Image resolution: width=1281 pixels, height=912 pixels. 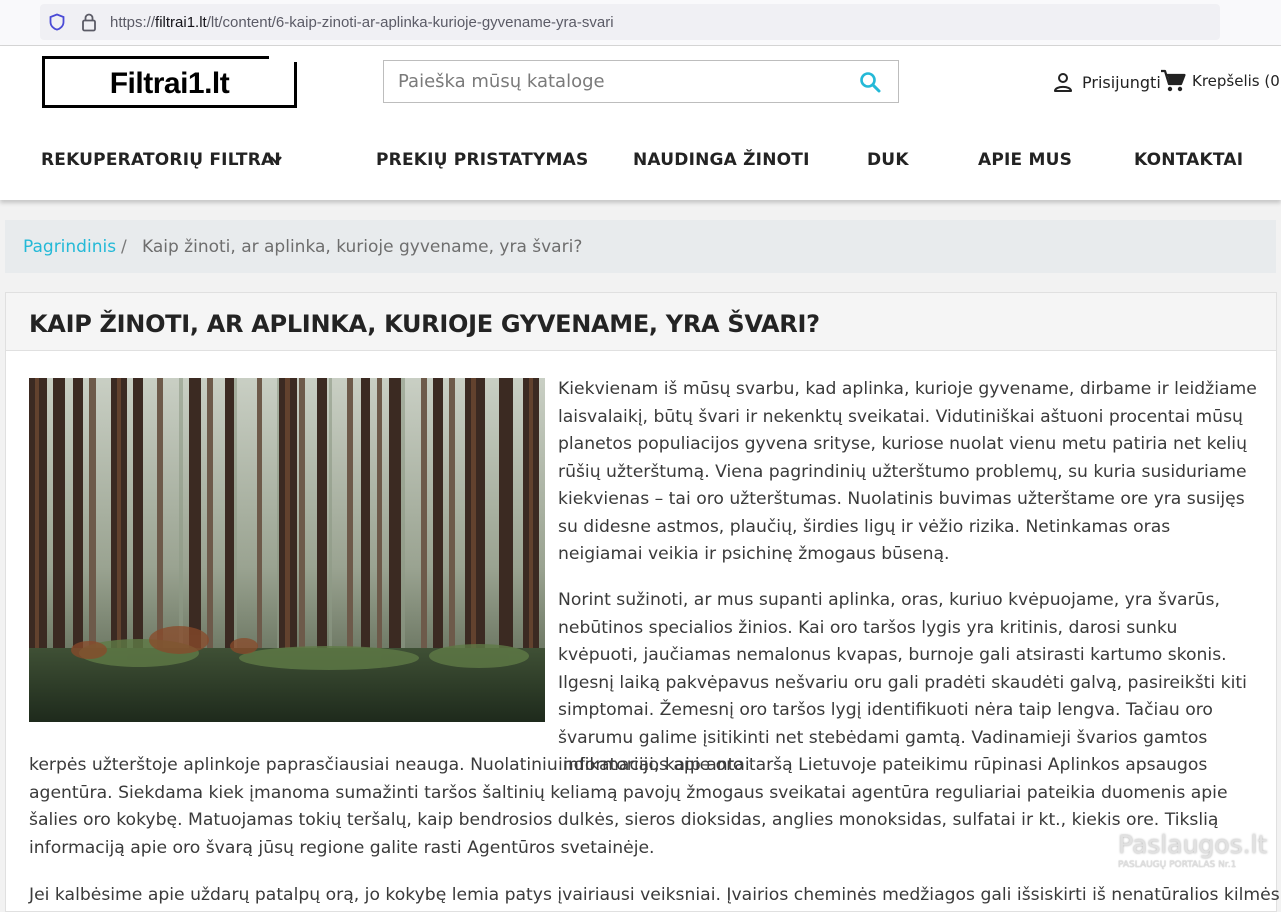 I want to click on url-prefix: https://, so click(x=133, y=22).